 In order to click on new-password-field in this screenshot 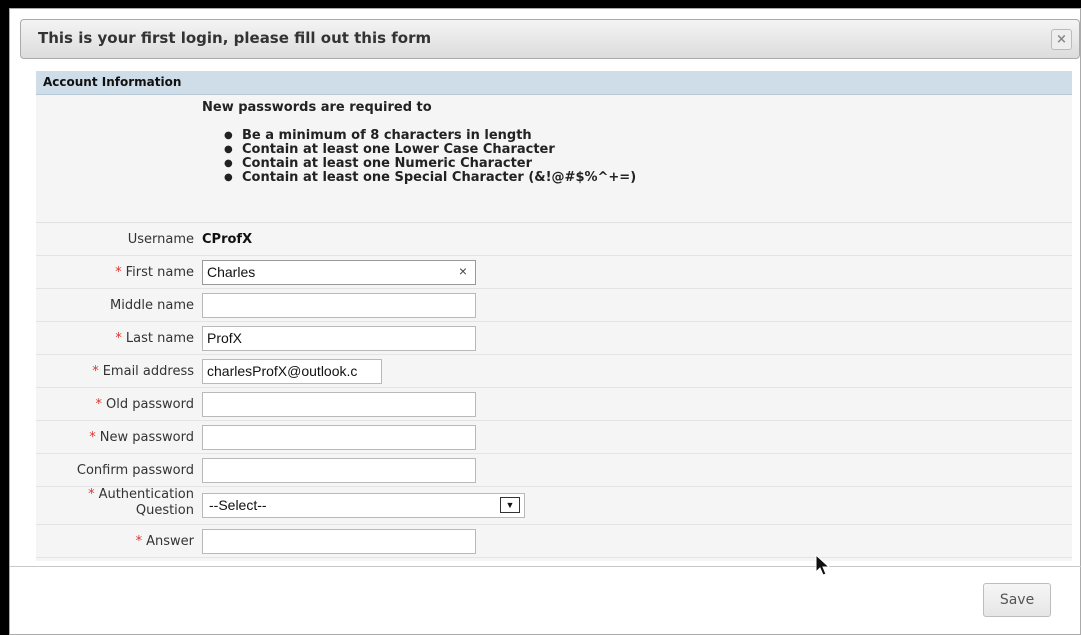, I will do `click(339, 437)`.